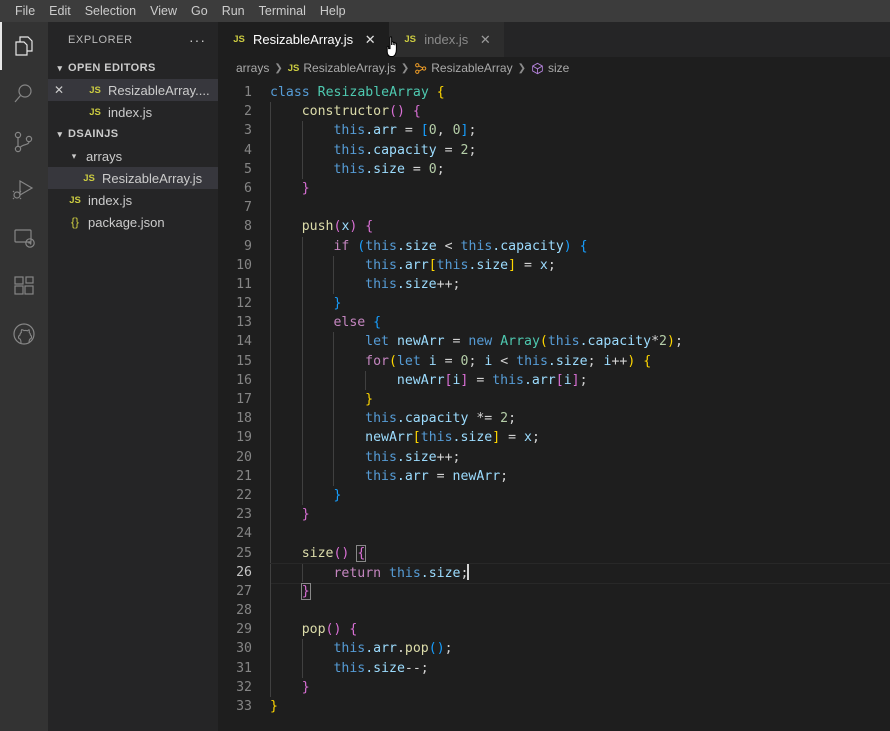 The height and width of the screenshot is (731, 890). I want to click on code-line: 32}, so click(554, 687).